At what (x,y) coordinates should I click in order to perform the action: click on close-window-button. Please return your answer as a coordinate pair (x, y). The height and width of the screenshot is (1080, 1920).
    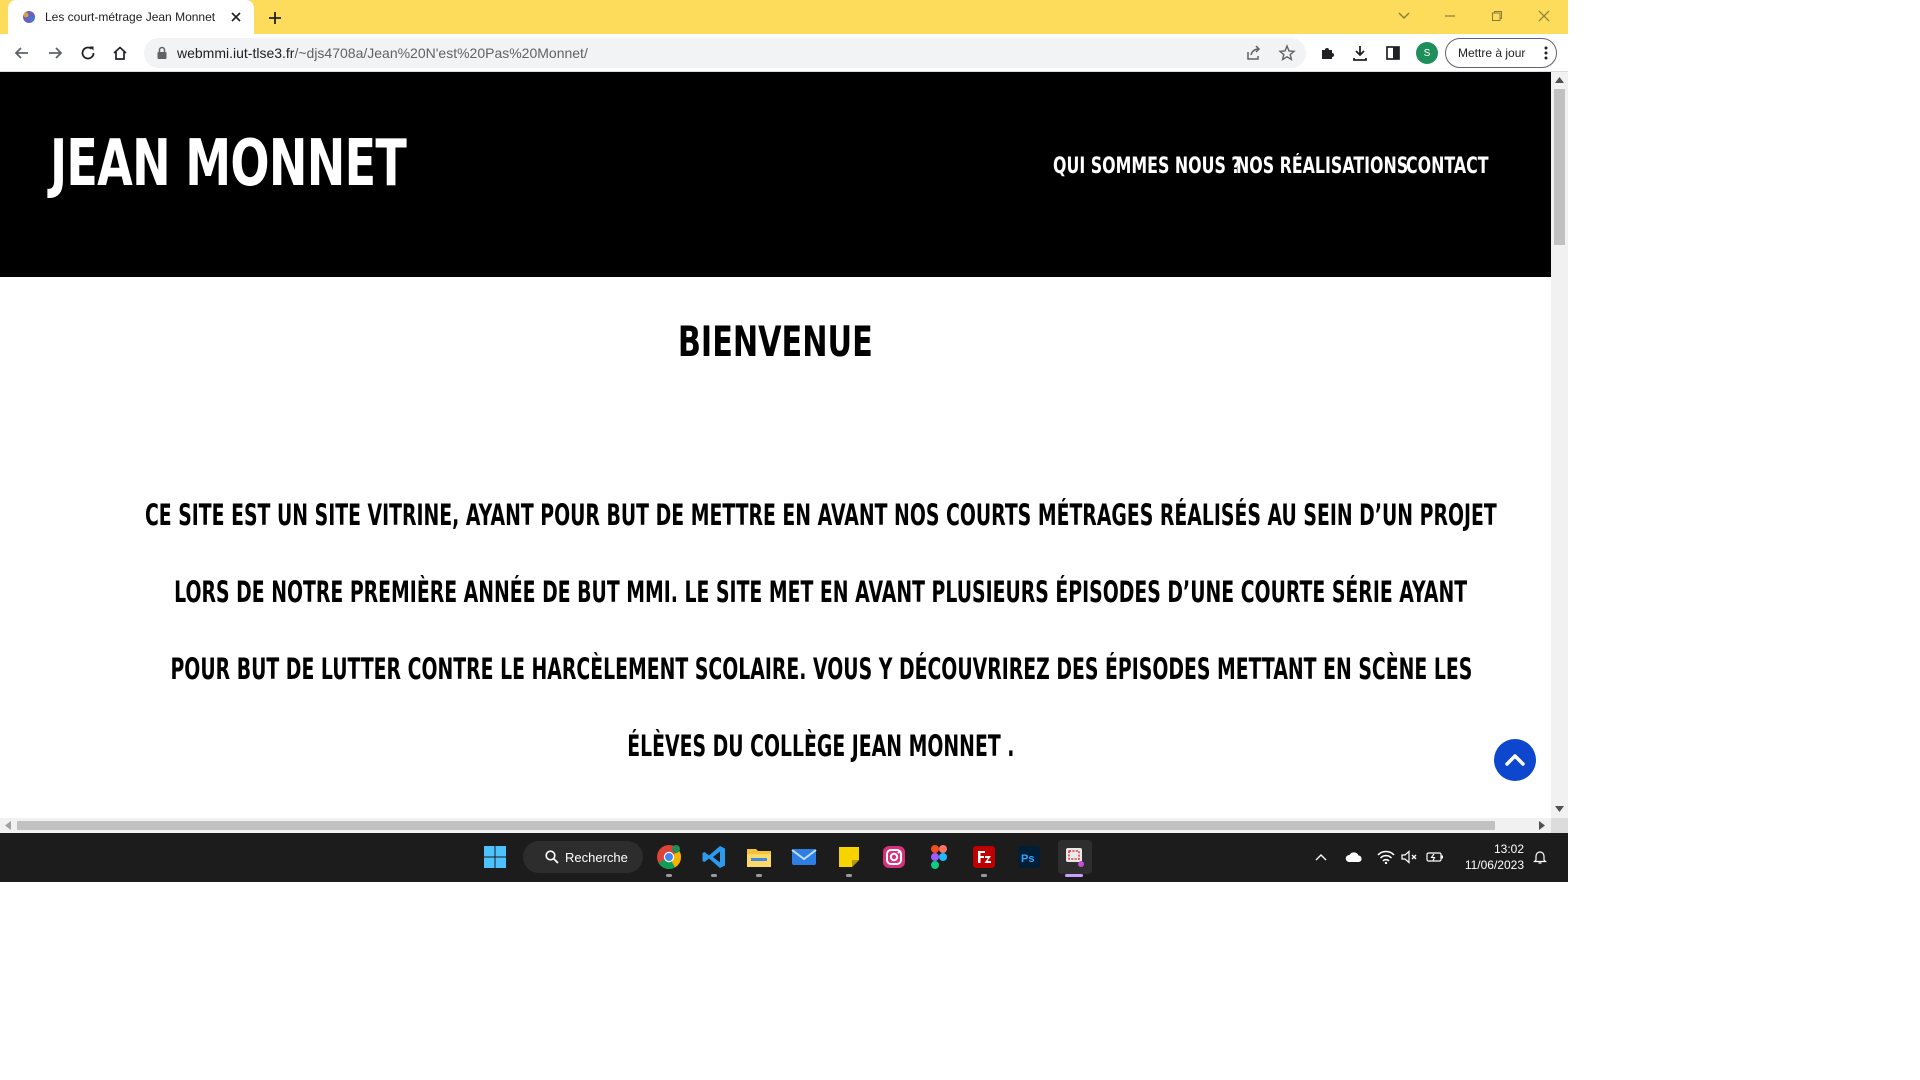
    Looking at the image, I should click on (1544, 16).